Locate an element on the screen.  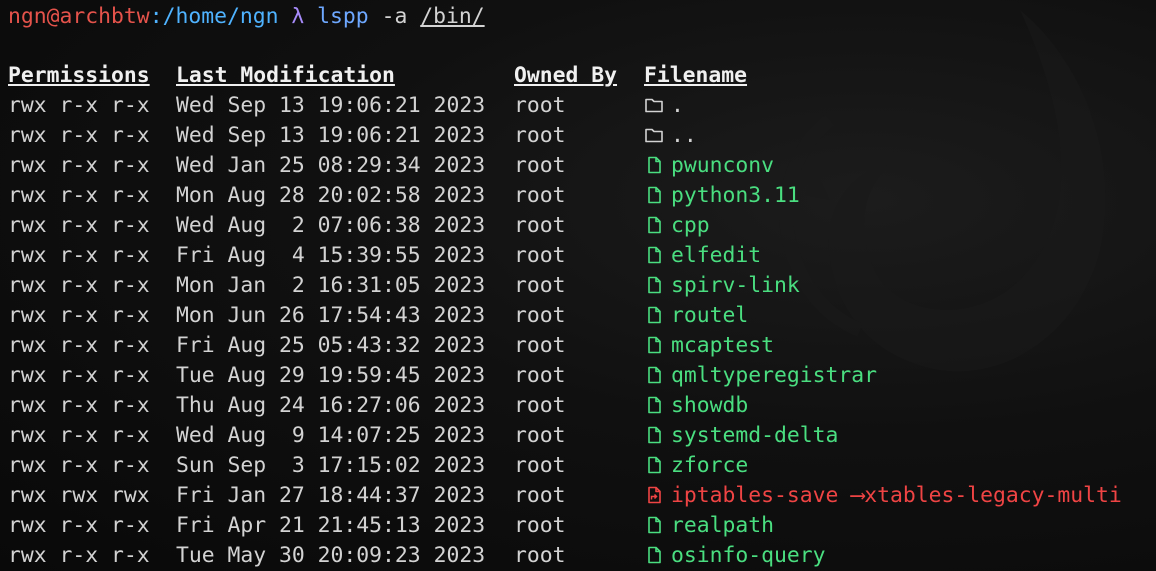
row-last-modification: Wed Jan 25 08:29:34 2023 is located at coordinates (331, 165).